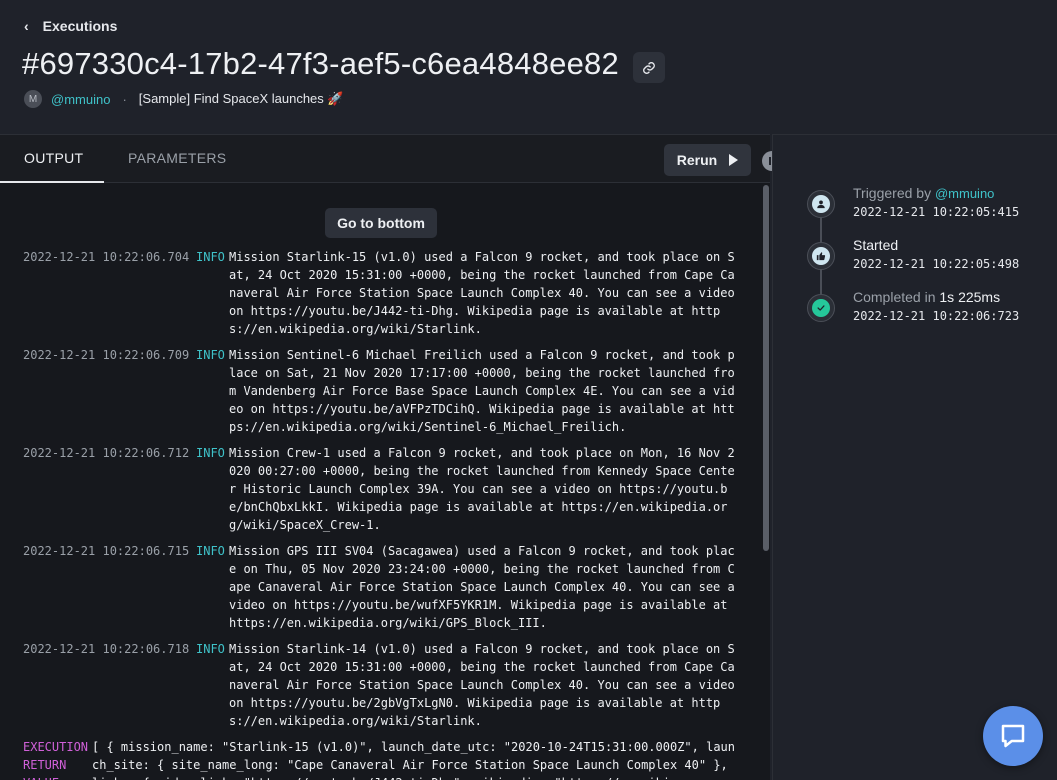 Image resolution: width=1057 pixels, height=780 pixels. Describe the element at coordinates (391, 159) in the screenshot. I see `tab-bar: OUTPUT PARAMETERS Rerun` at that location.